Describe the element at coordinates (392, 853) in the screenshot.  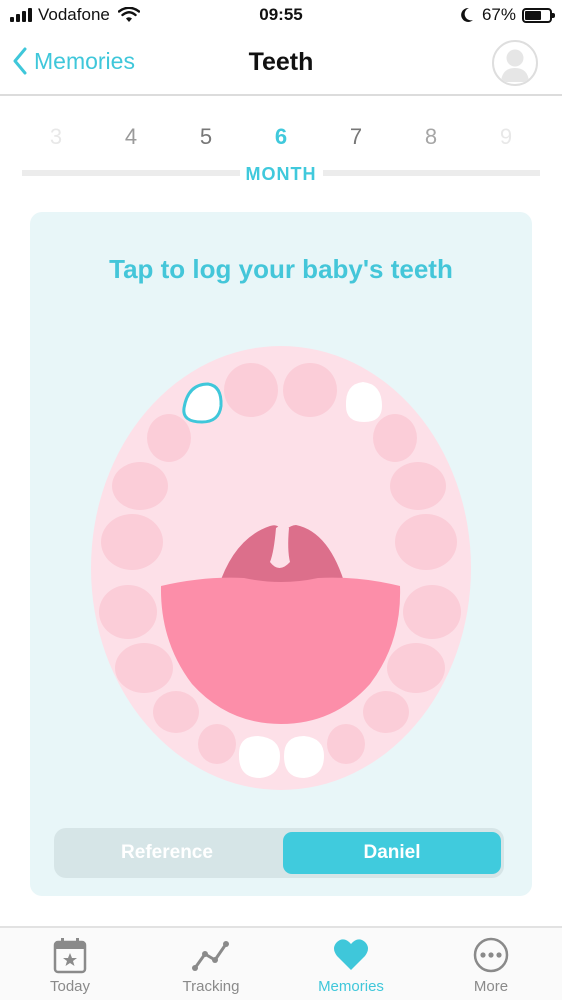
I see `daniel-segment: Daniel` at that location.